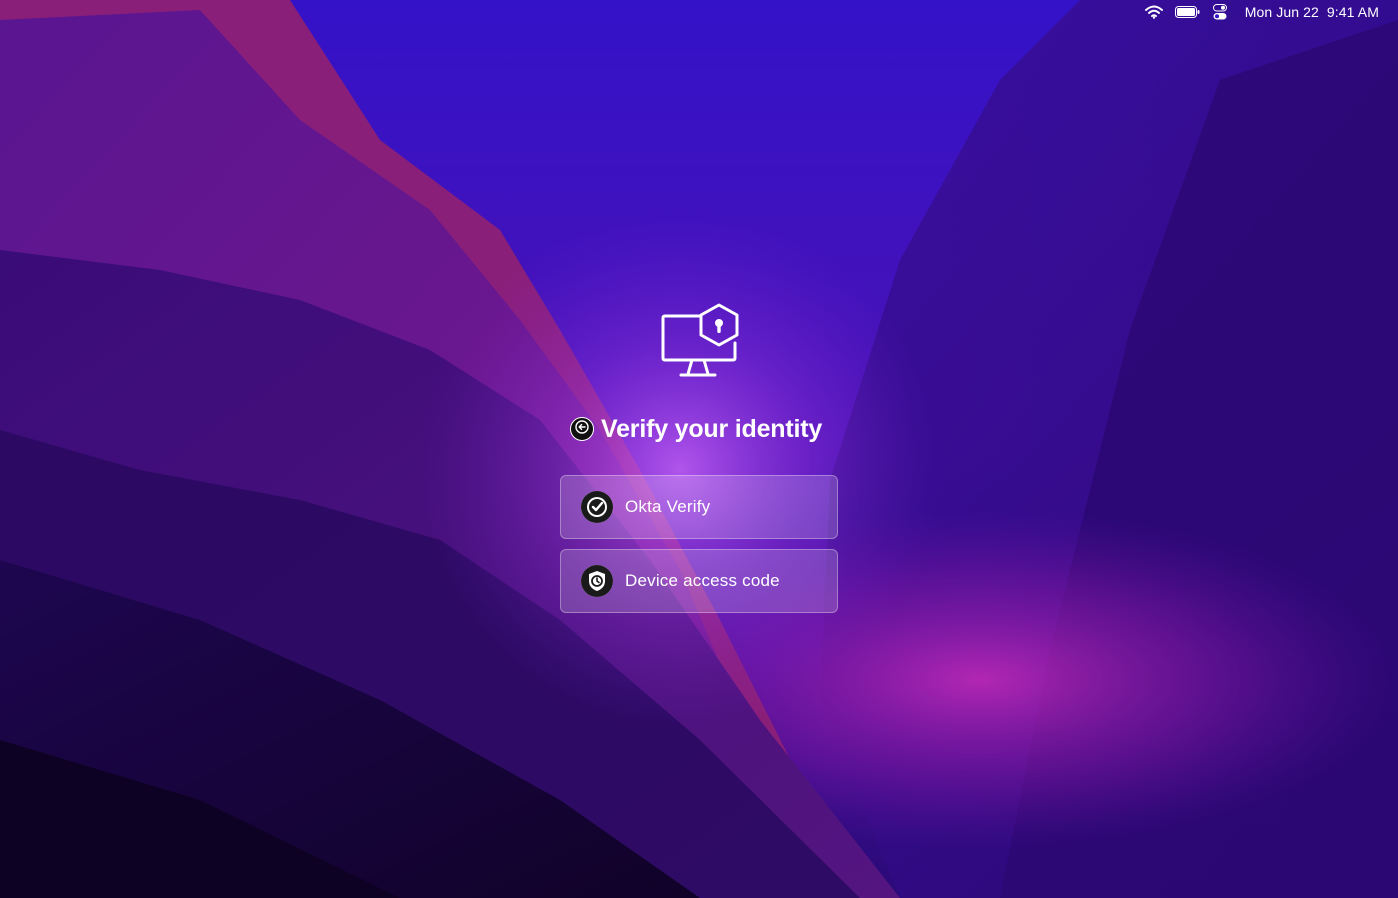 This screenshot has height=898, width=1398. I want to click on shield-clock-icon, so click(597, 581).